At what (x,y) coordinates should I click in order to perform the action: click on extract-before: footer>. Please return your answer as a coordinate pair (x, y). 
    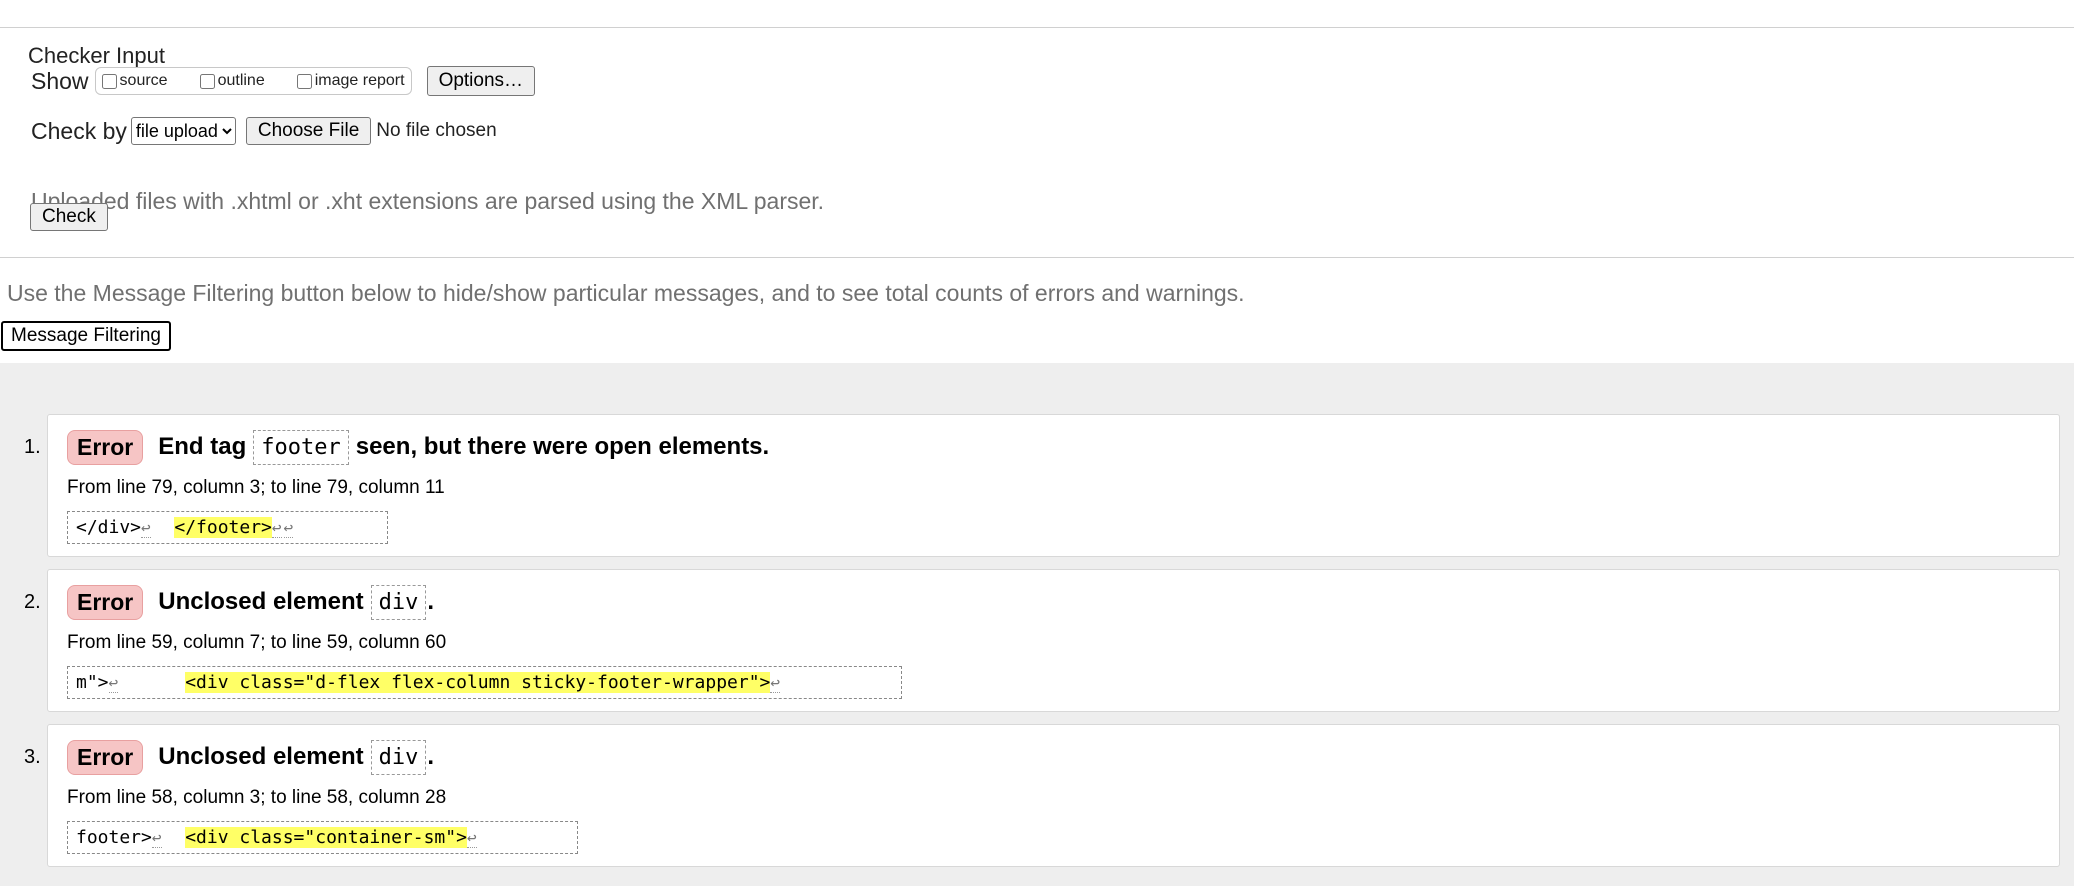
    Looking at the image, I should click on (114, 837).